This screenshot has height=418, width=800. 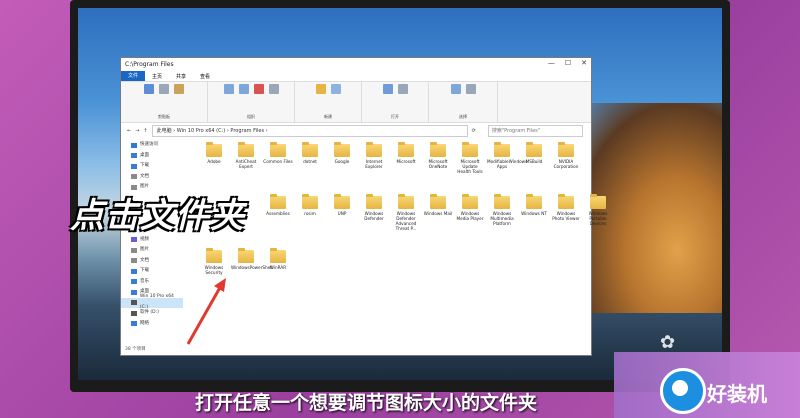 What do you see at coordinates (137, 131) in the screenshot?
I see `forward-icon: →` at bounding box center [137, 131].